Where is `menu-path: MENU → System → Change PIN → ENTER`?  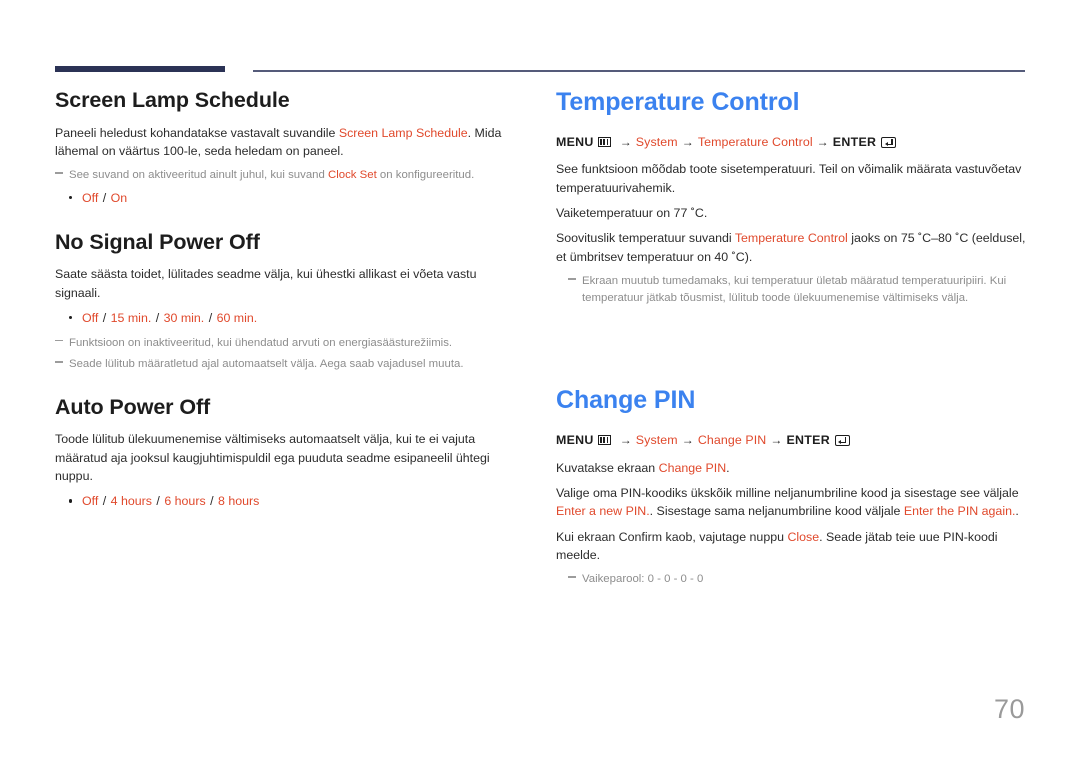
menu-path: MENU → System → Change PIN → ENTER is located at coordinates (791, 440).